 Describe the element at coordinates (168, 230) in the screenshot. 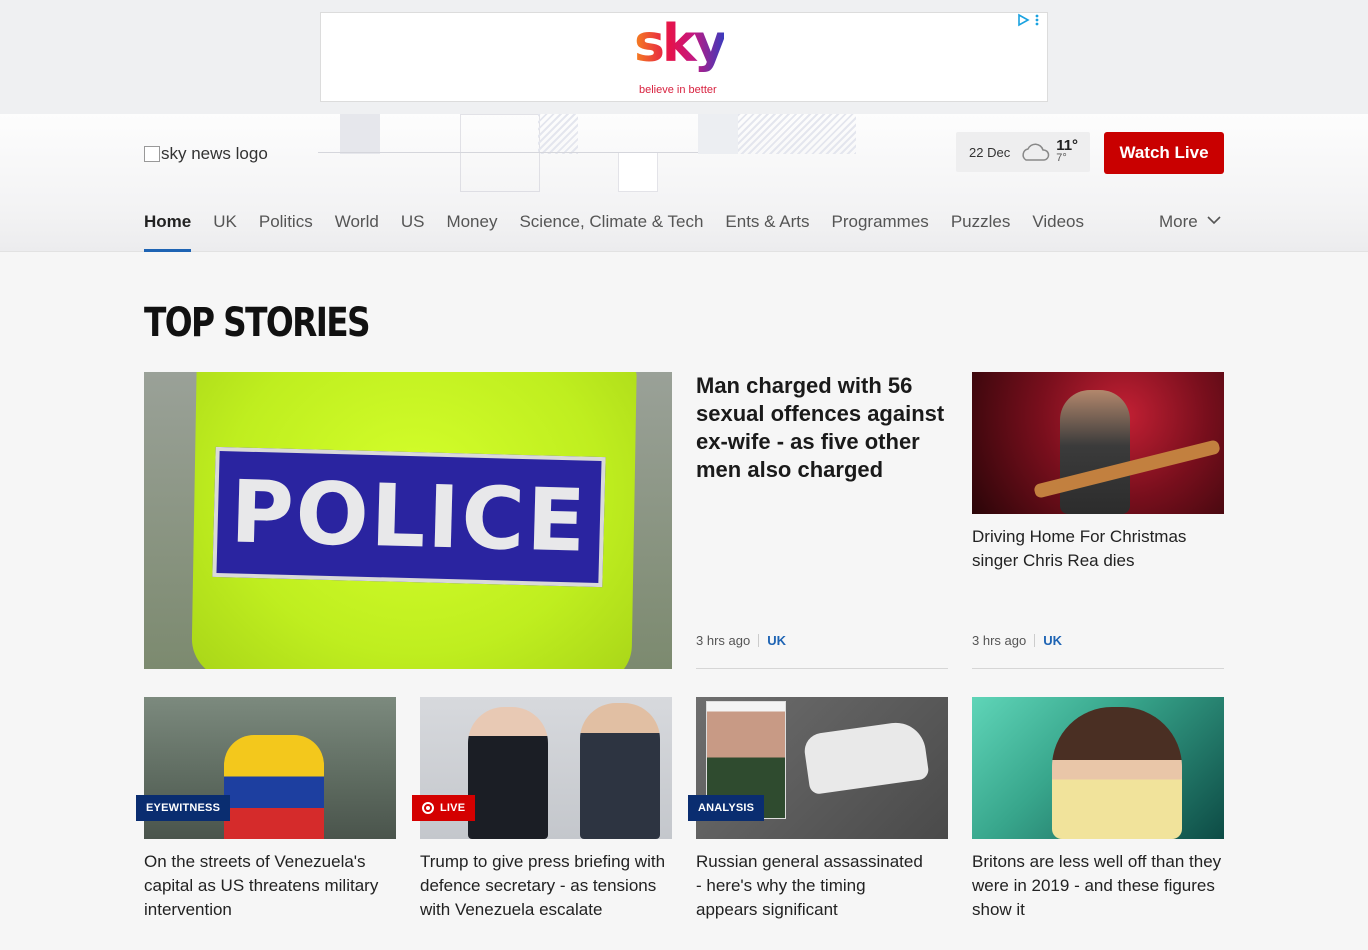

I see `nav-item-home: Home` at that location.